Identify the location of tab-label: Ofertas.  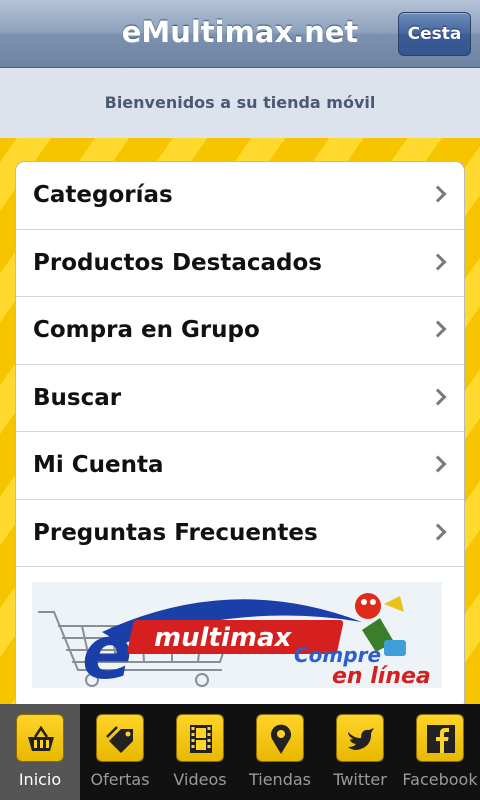
(120, 779).